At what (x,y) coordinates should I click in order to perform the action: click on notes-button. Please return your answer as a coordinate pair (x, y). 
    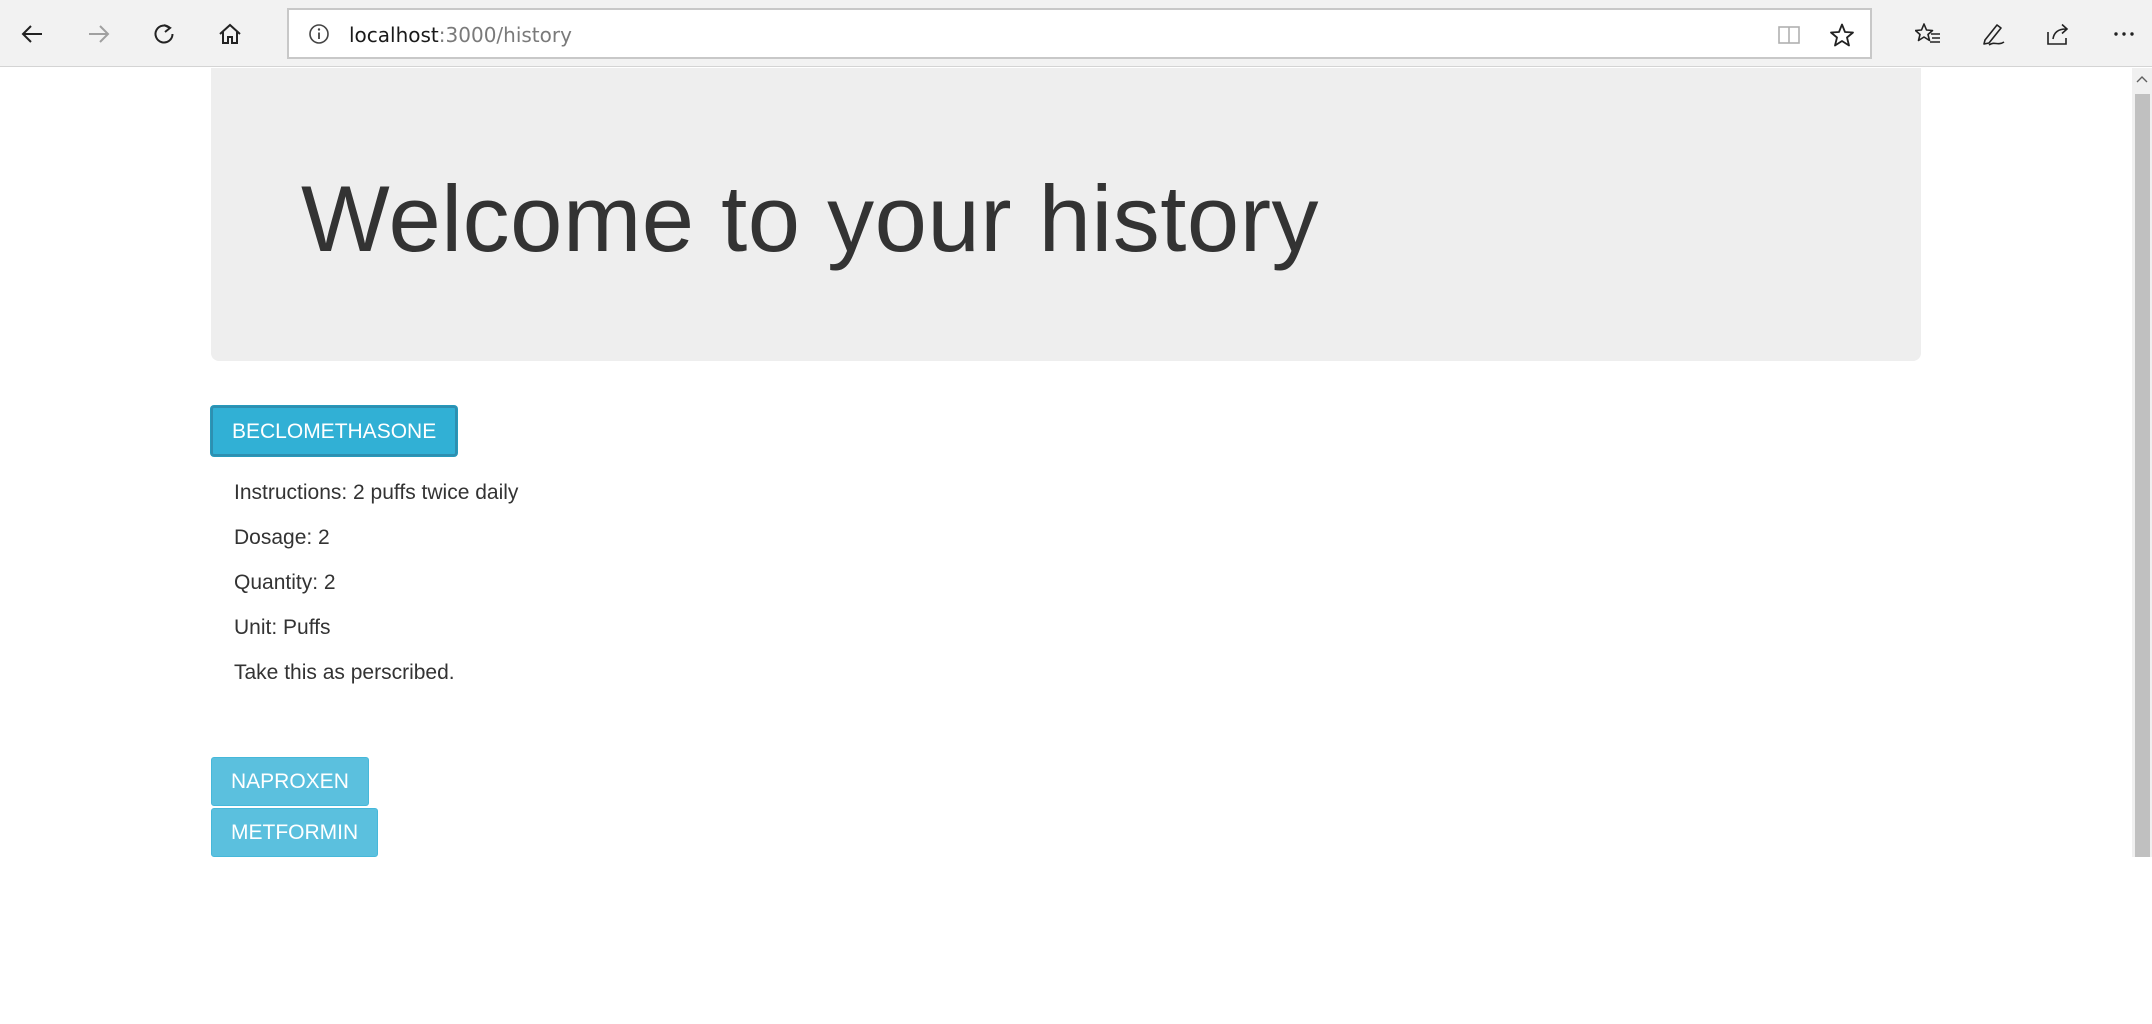
    Looking at the image, I should click on (1993, 34).